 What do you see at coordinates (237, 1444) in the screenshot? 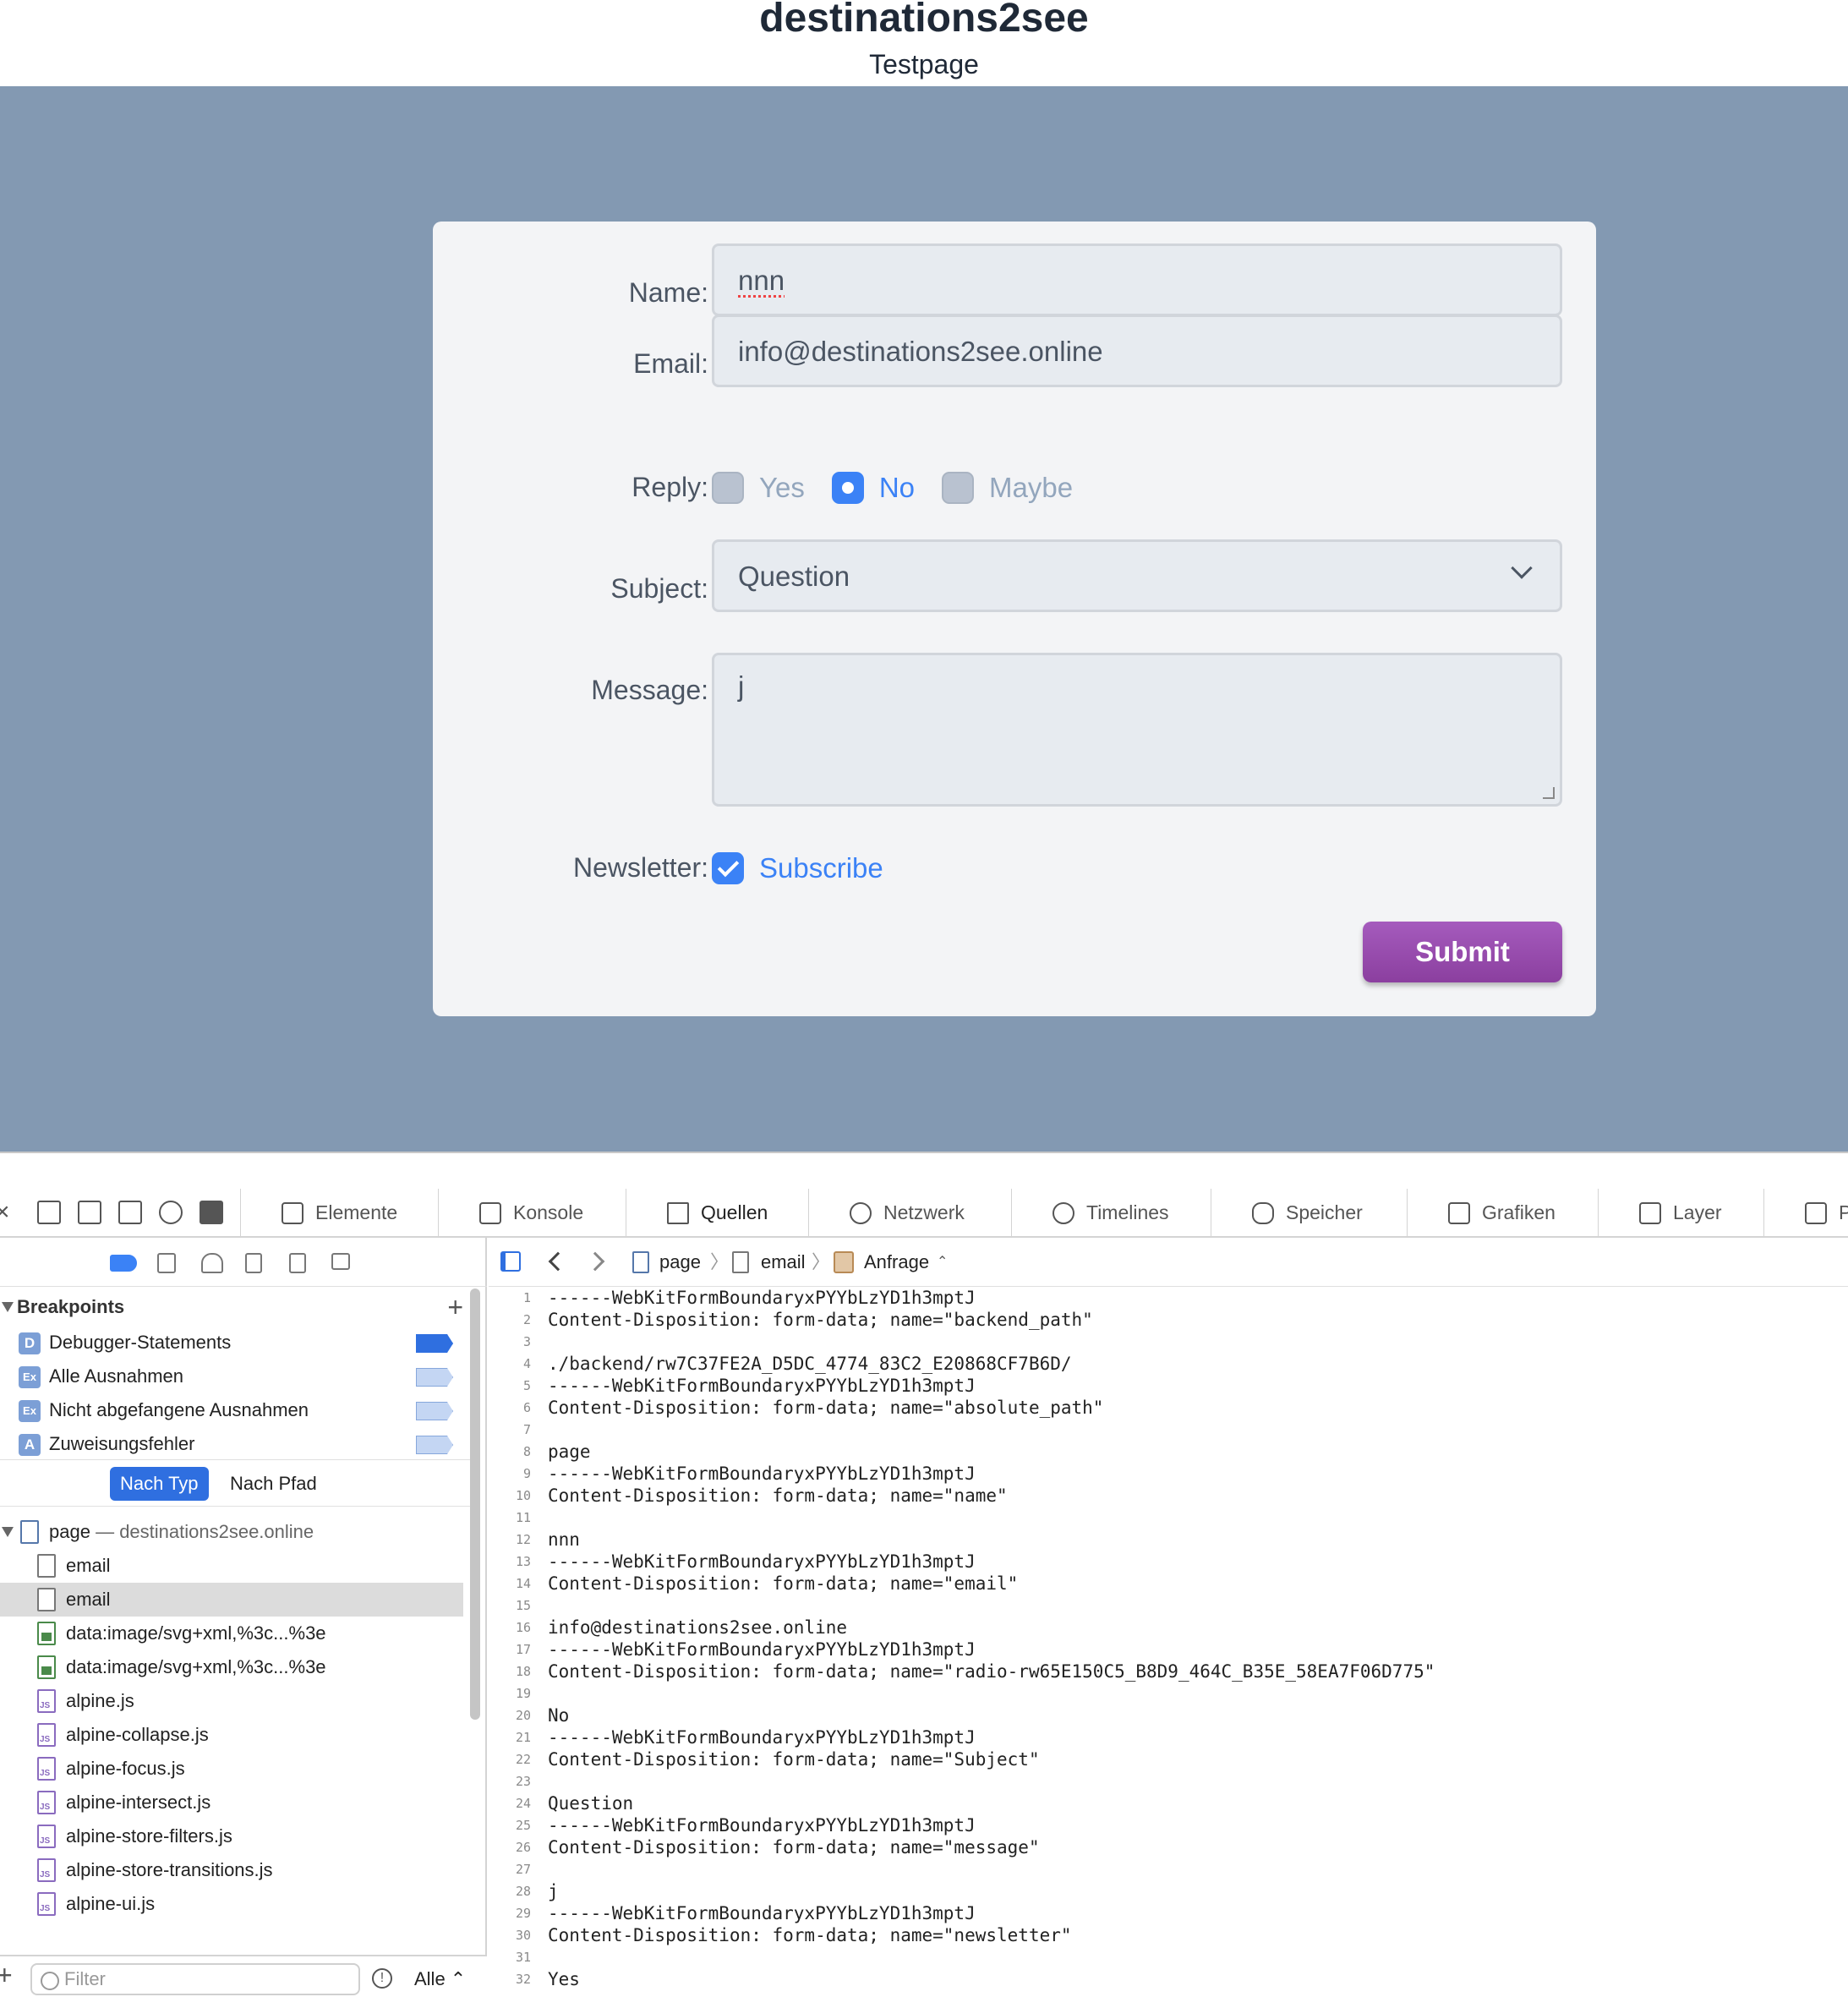
I see `breakpoint-item: A Zuweisungsfehler` at bounding box center [237, 1444].